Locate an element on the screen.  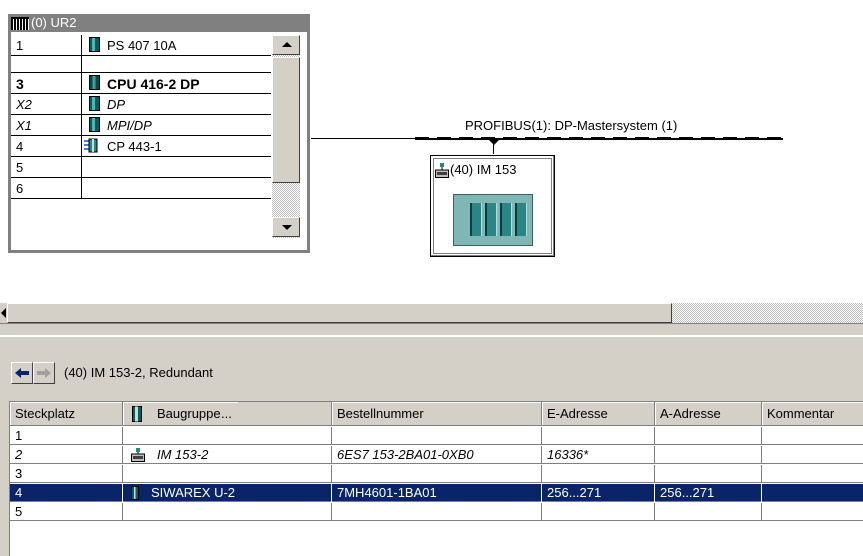
table-row: 2 IM 153-2 6ES7 153-2BA01-0XB0 16336* is located at coordinates (436, 455).